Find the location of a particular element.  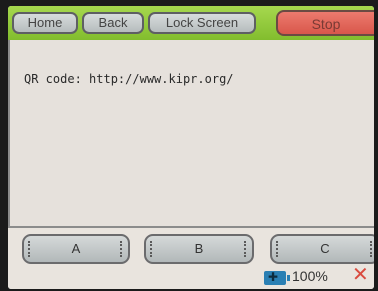

top-toolbar: Home Back Lock Screen Stop is located at coordinates (191, 23).